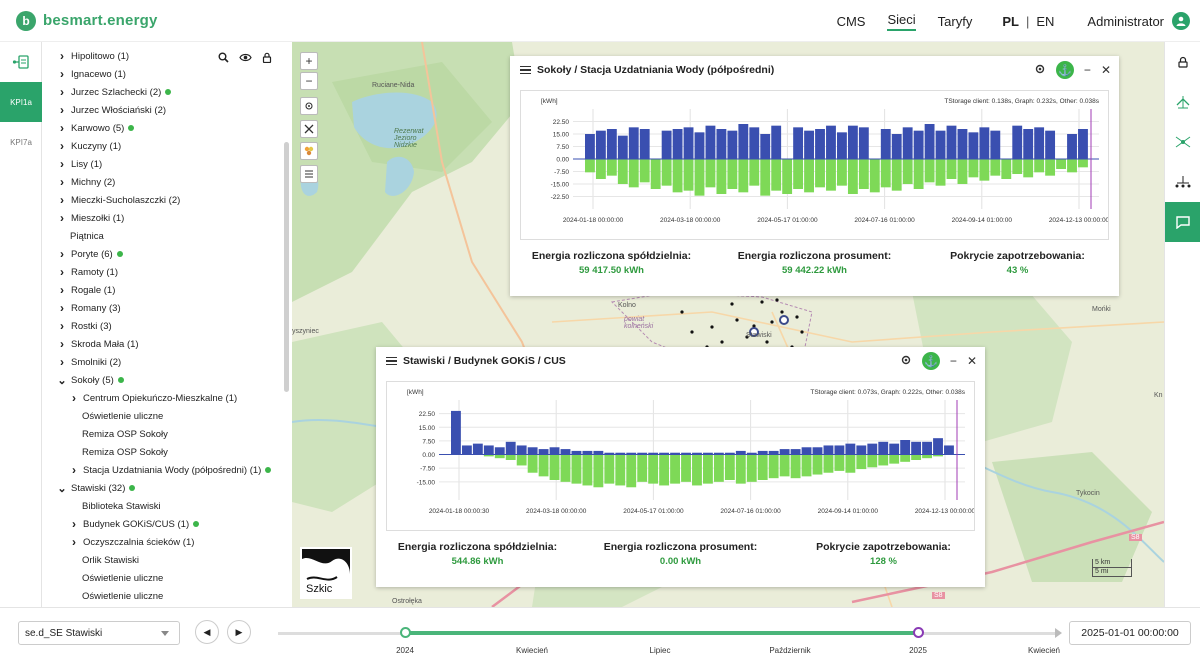 The height and width of the screenshot is (656, 1200). What do you see at coordinates (162, 380) in the screenshot?
I see `tree-item: ⌄ Sokoły (5)` at bounding box center [162, 380].